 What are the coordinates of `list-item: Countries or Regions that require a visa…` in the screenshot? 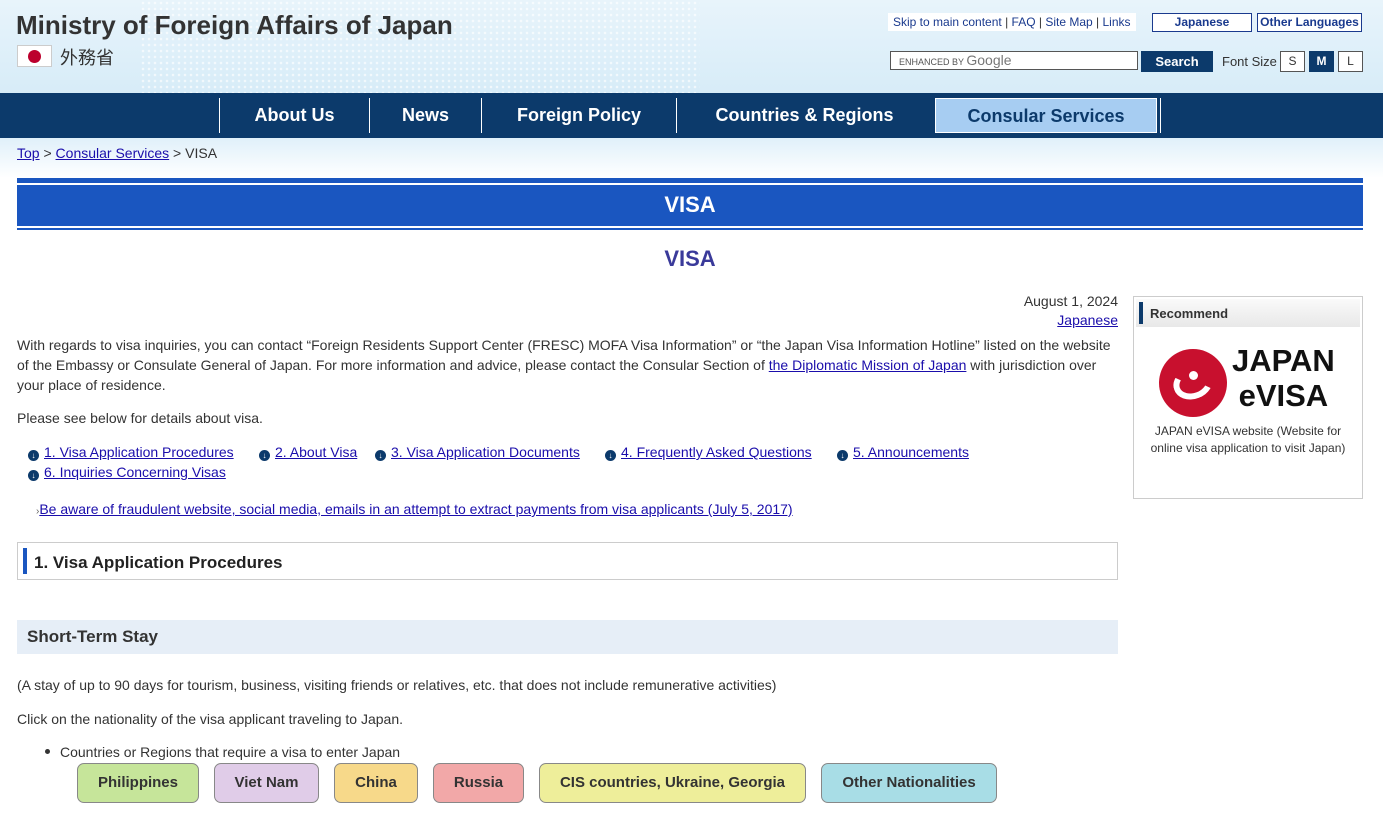 It's located at (222, 752).